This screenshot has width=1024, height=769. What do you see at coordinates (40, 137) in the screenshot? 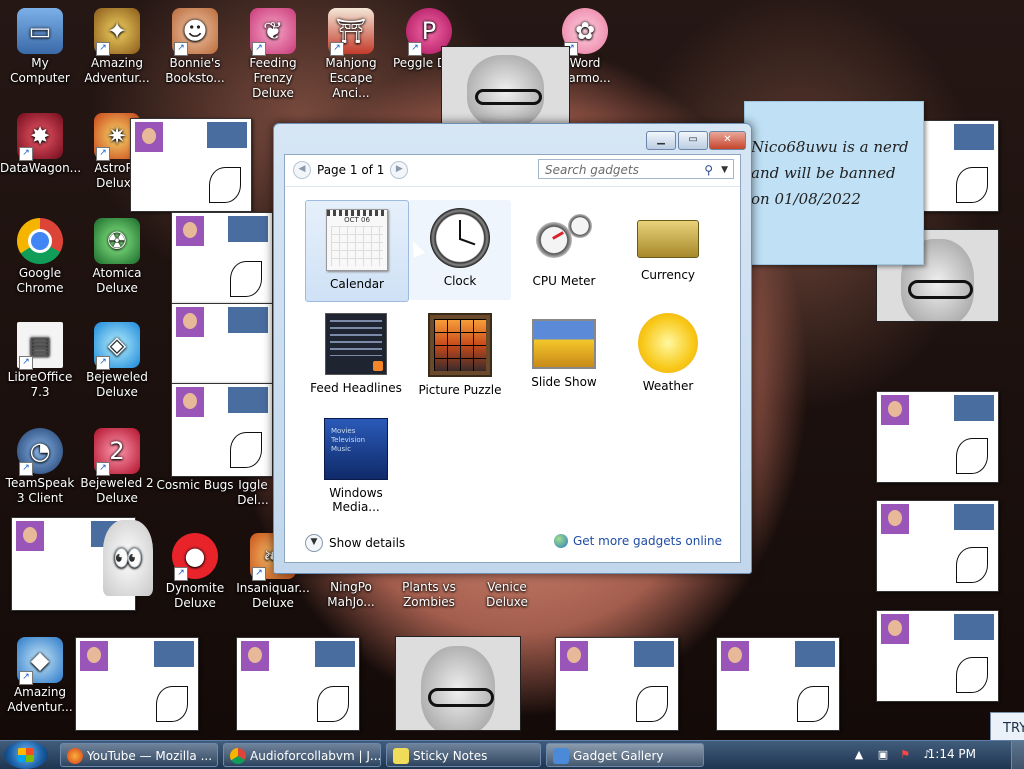
I see `datawagon-icon: ✸ ↗` at bounding box center [40, 137].